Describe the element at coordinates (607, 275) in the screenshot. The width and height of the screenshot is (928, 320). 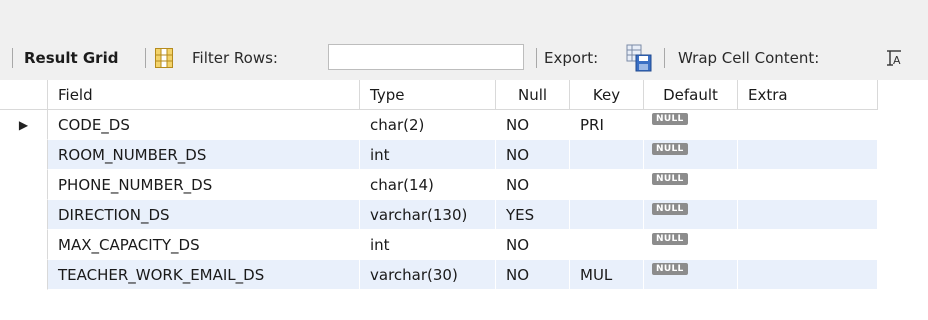
I see `cell-key: MUL` at that location.